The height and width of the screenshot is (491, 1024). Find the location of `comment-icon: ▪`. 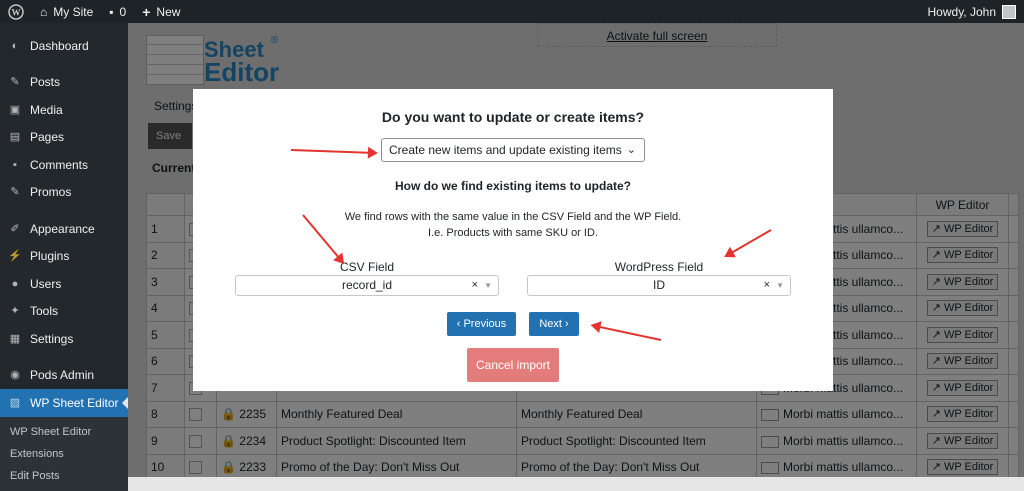

comment-icon: ▪ is located at coordinates (111, 11).